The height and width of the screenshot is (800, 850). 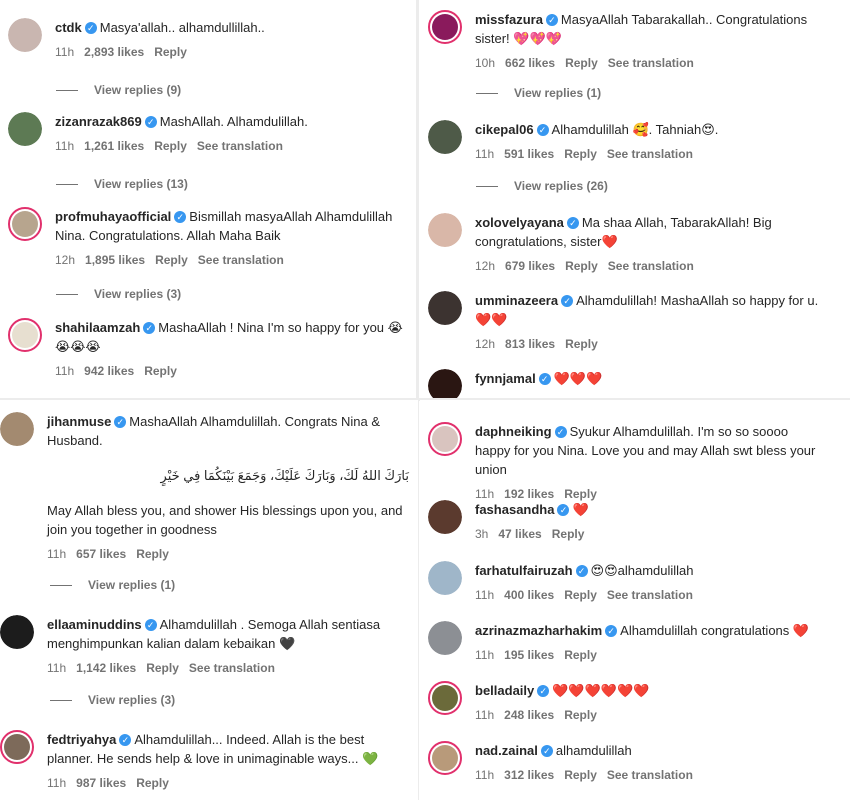 What do you see at coordinates (114, 52) in the screenshot?
I see `likes-count: 2,893 likes` at bounding box center [114, 52].